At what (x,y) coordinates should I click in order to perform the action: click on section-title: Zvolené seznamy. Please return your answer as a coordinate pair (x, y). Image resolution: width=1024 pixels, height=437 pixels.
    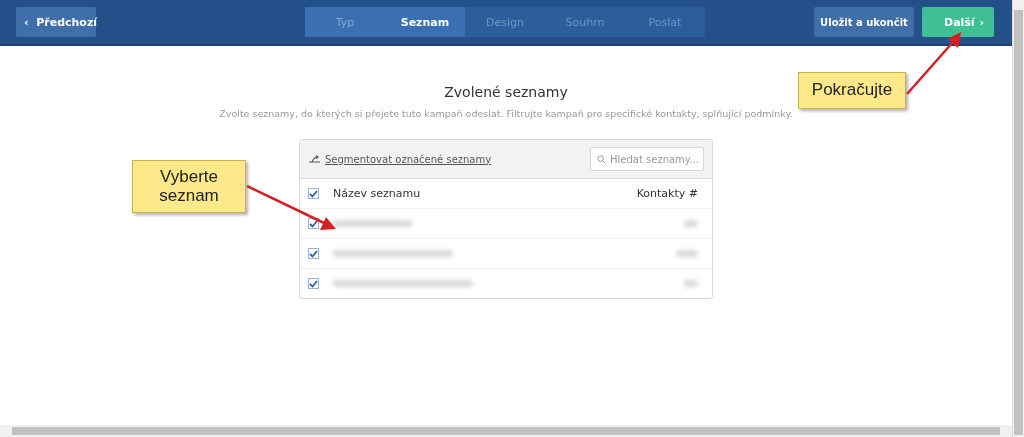
    Looking at the image, I should click on (506, 92).